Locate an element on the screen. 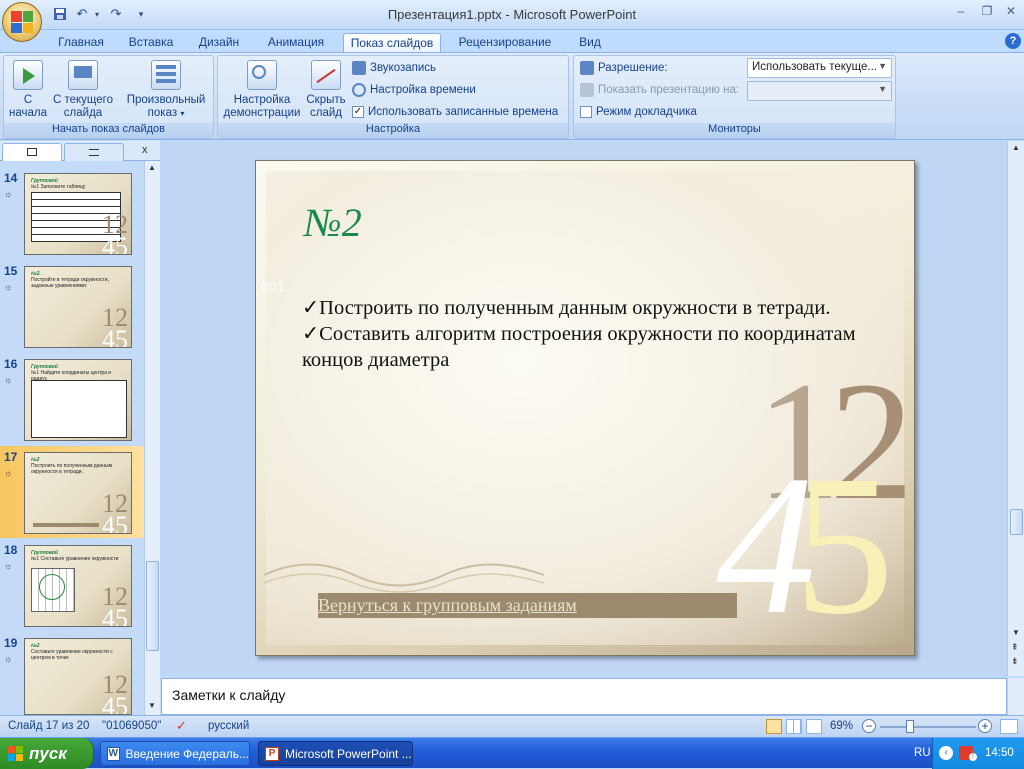  theme-name: "01069050" is located at coordinates (132, 726).